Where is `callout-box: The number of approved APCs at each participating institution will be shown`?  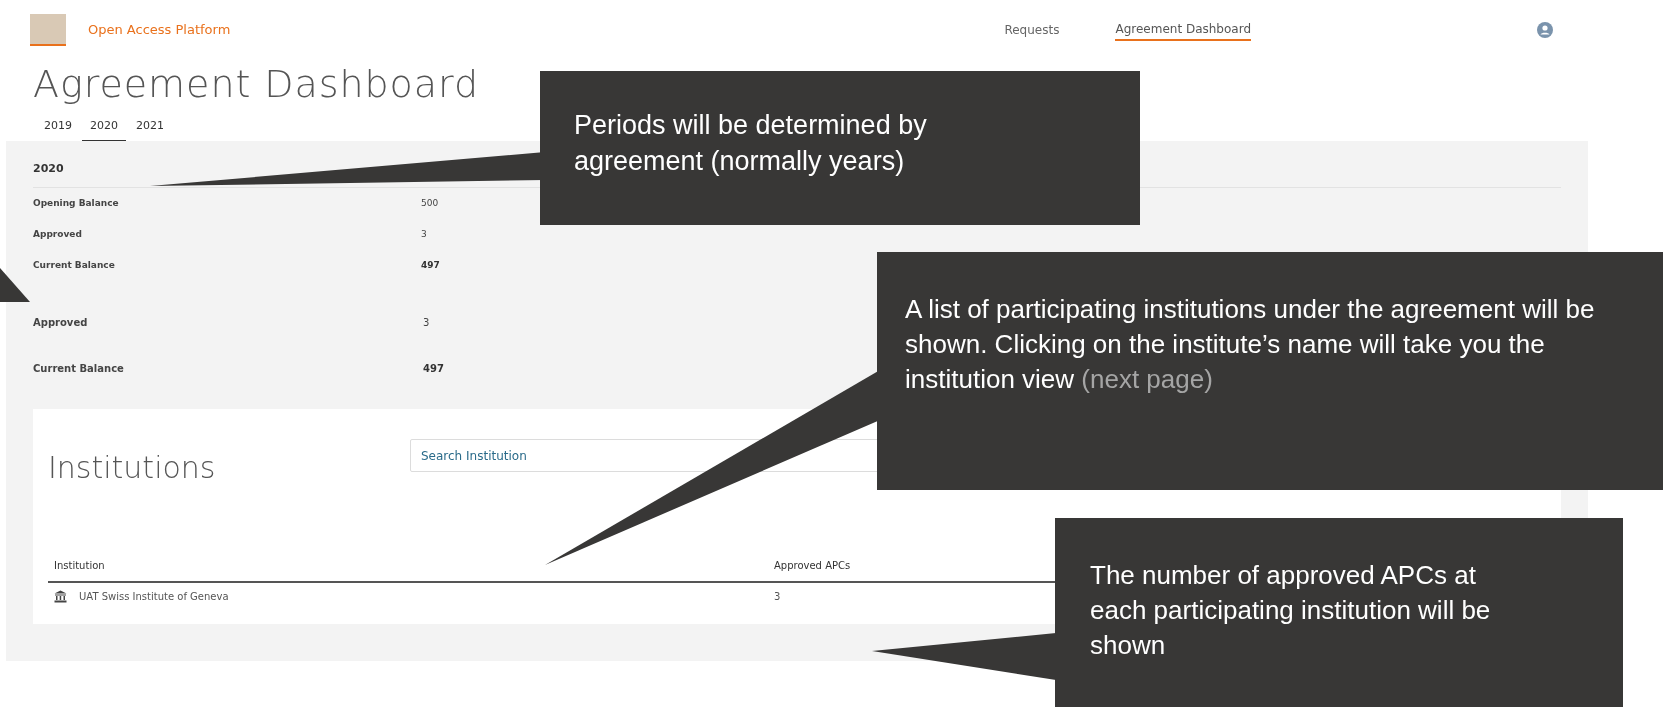 callout-box: The number of approved APCs at each participating institution will be shown is located at coordinates (1339, 612).